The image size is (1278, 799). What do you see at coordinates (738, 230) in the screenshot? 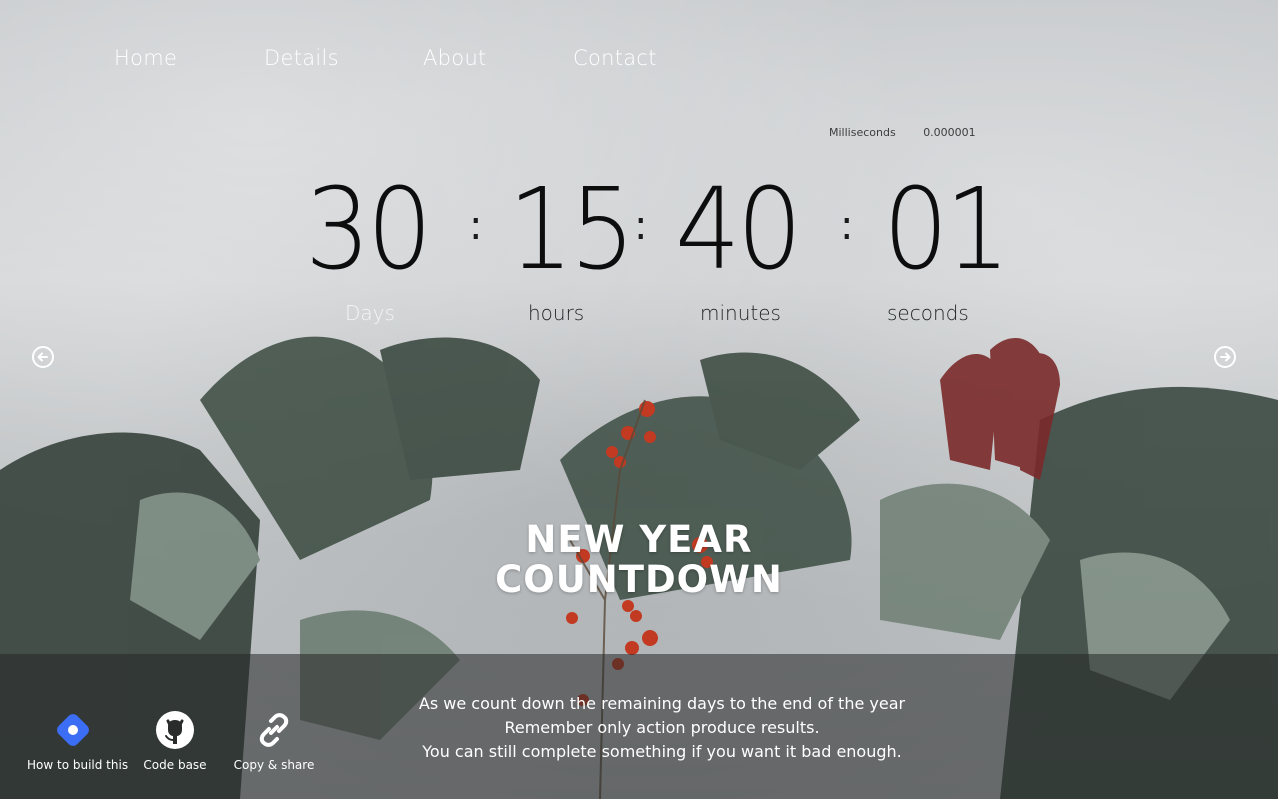
I see `minutes-value: 40` at bounding box center [738, 230].